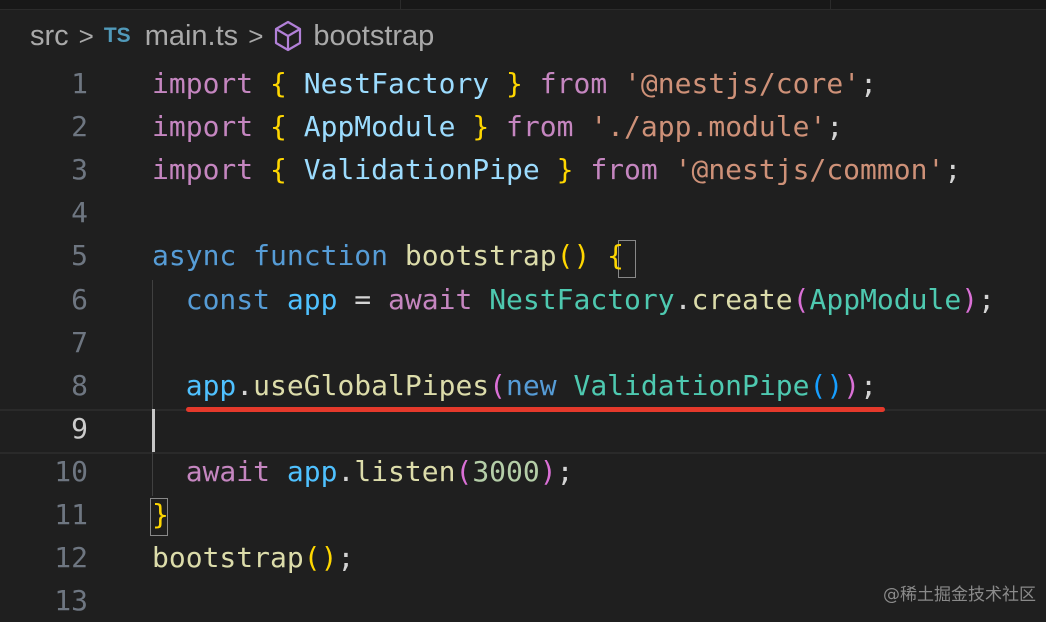  Describe the element at coordinates (79, 213) in the screenshot. I see `line-number: 4` at that location.